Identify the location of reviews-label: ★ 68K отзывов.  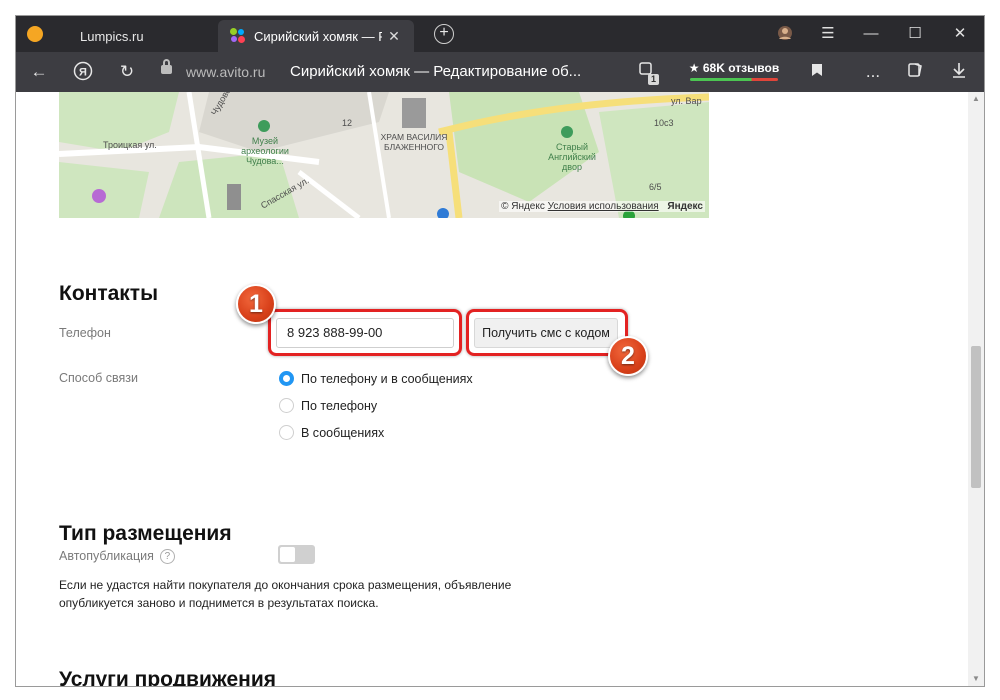
(734, 68).